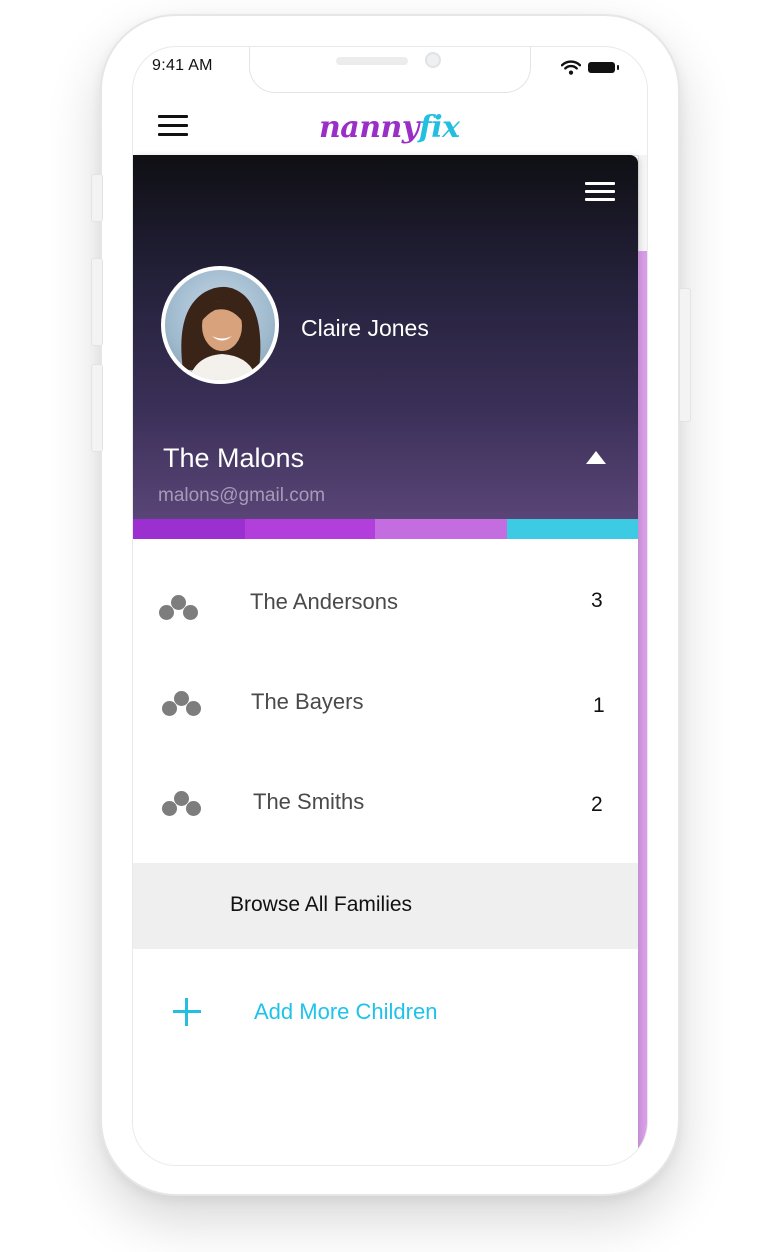  What do you see at coordinates (242, 495) in the screenshot?
I see `current-family-email: malons@gmail.com` at bounding box center [242, 495].